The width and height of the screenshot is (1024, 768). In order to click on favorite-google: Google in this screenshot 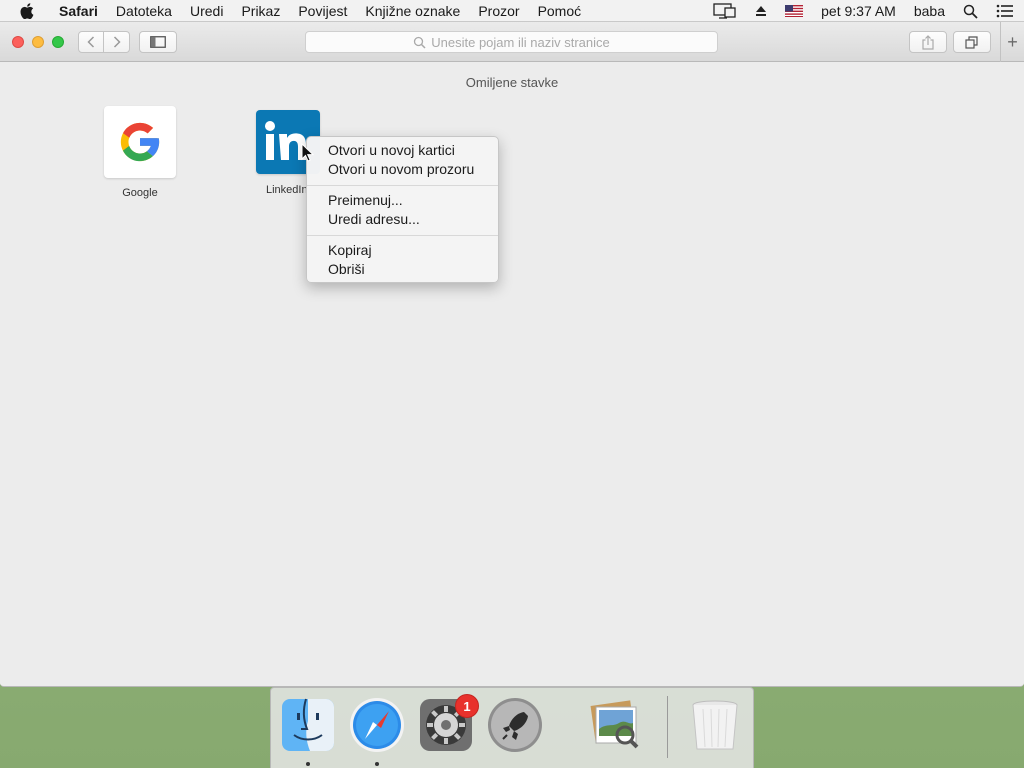, I will do `click(140, 152)`.